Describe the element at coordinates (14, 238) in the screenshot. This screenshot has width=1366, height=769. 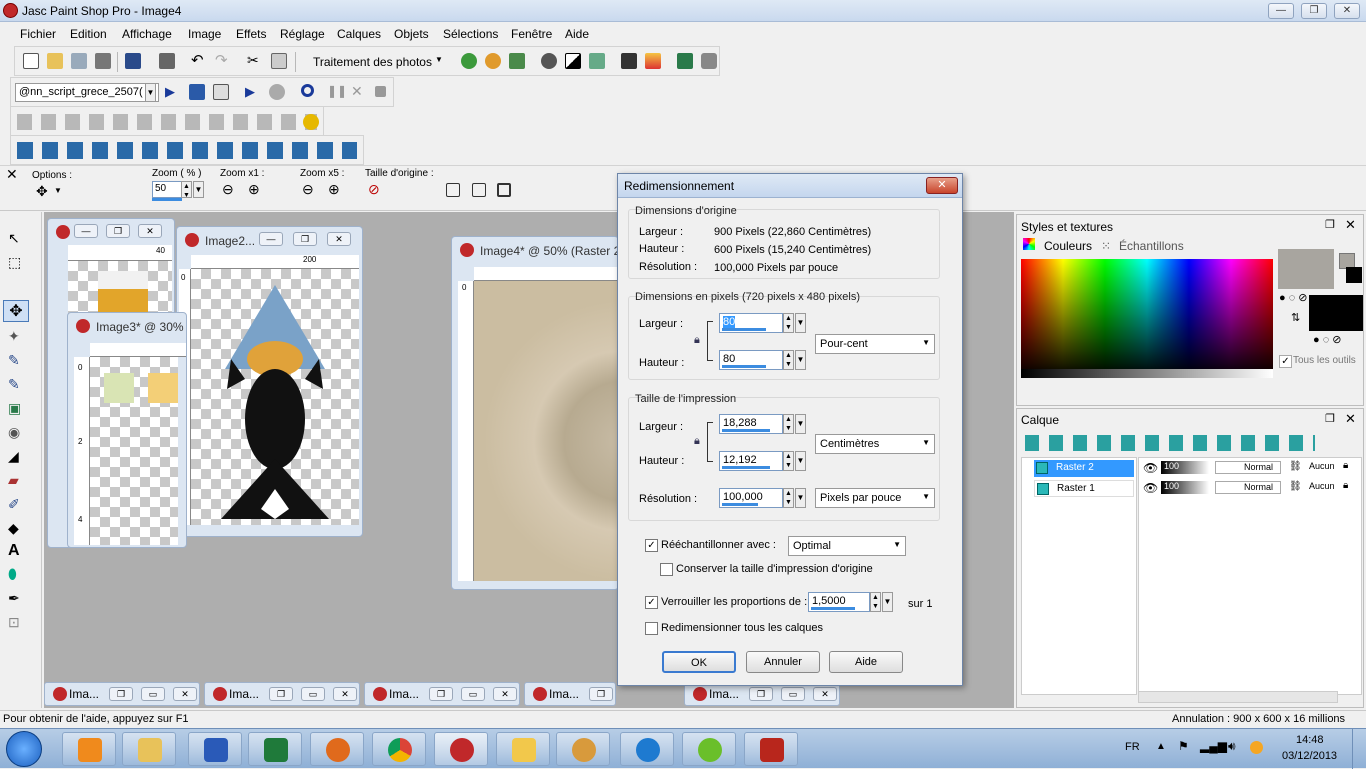
I see `pointer-icon: ↖` at that location.